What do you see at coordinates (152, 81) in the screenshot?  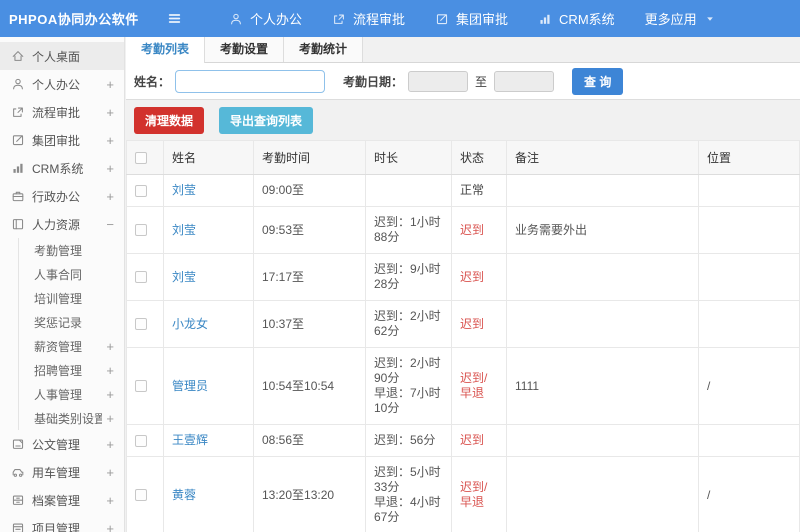 I see `name-label: 姓名：` at bounding box center [152, 81].